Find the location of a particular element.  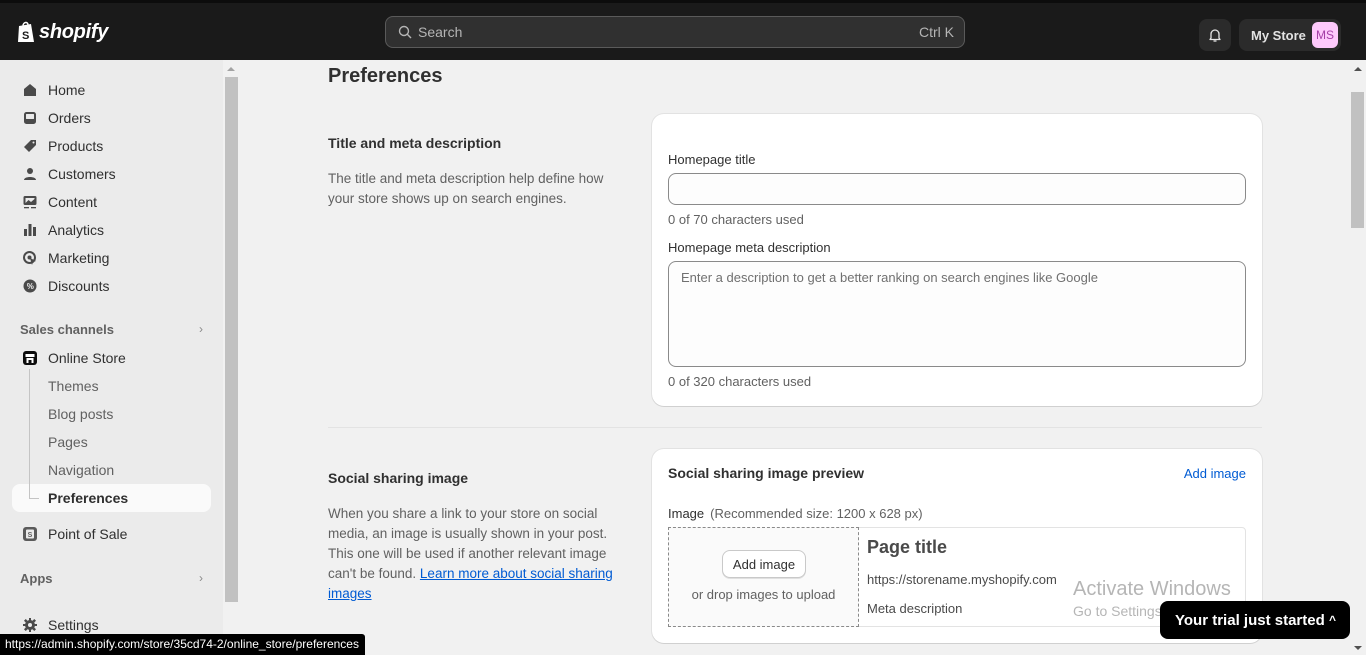

sidebar-item-label: Customers is located at coordinates (82, 174).